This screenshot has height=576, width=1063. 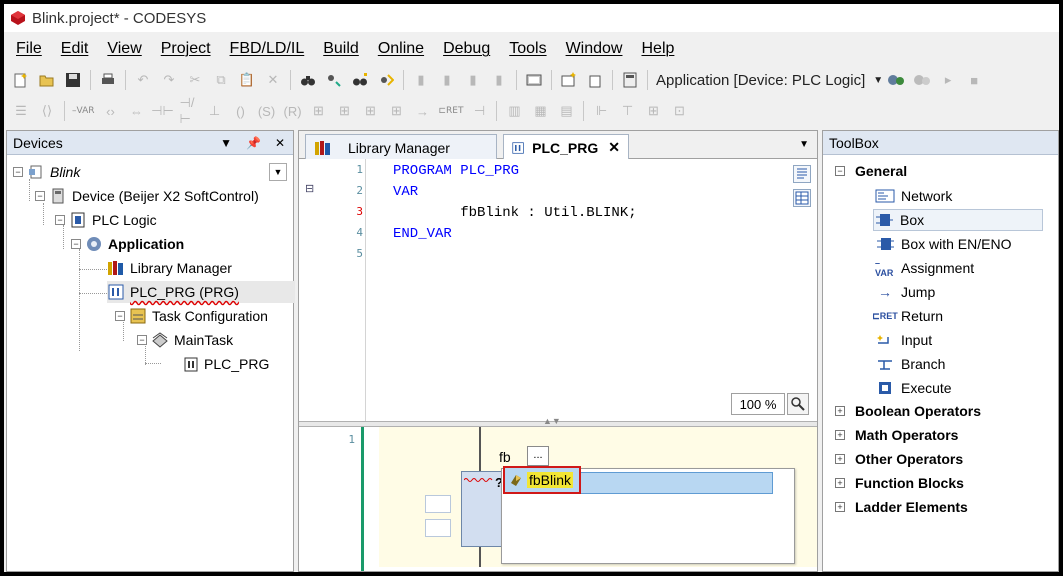 I want to click on close-tab-icon: ✕, so click(x=614, y=147).